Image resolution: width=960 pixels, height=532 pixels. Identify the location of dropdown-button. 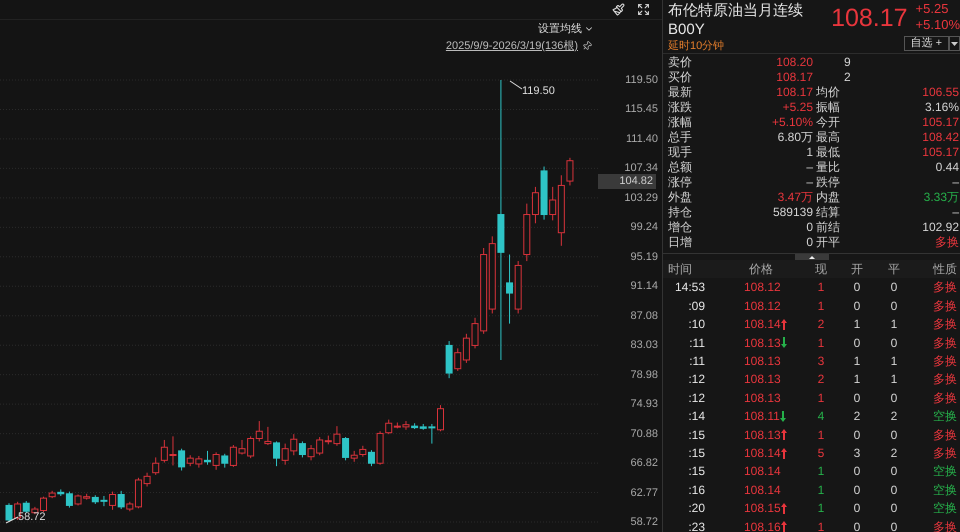
(954, 43).